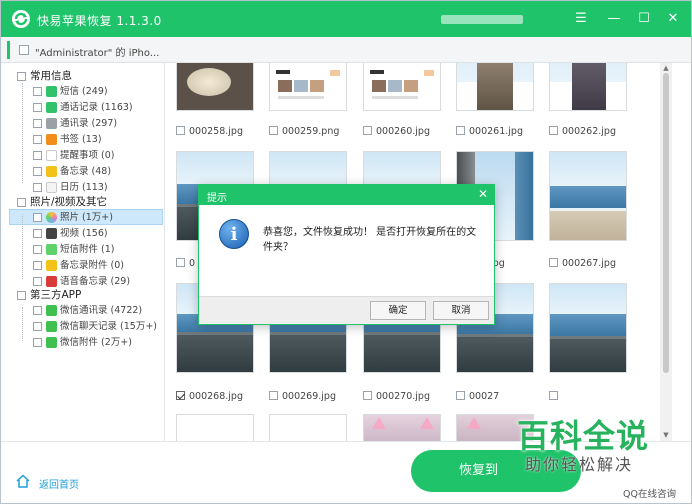  Describe the element at coordinates (582, 132) in the screenshot. I see `file-name: 000262.jpg` at that location.